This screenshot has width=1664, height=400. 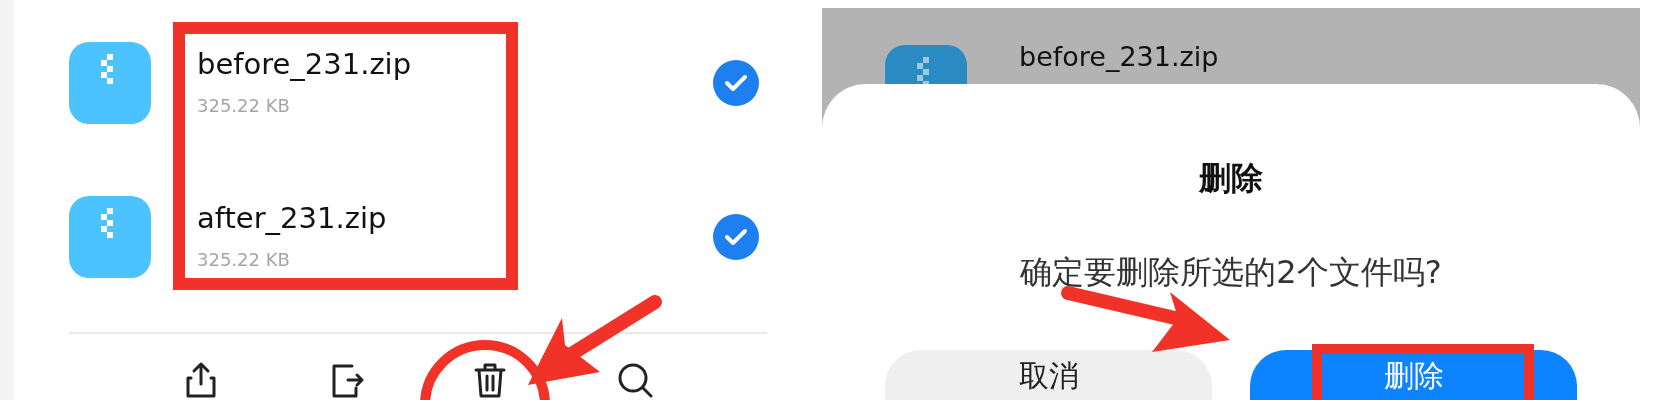 What do you see at coordinates (1231, 178) in the screenshot?
I see `dialog-title: 删除` at bounding box center [1231, 178].